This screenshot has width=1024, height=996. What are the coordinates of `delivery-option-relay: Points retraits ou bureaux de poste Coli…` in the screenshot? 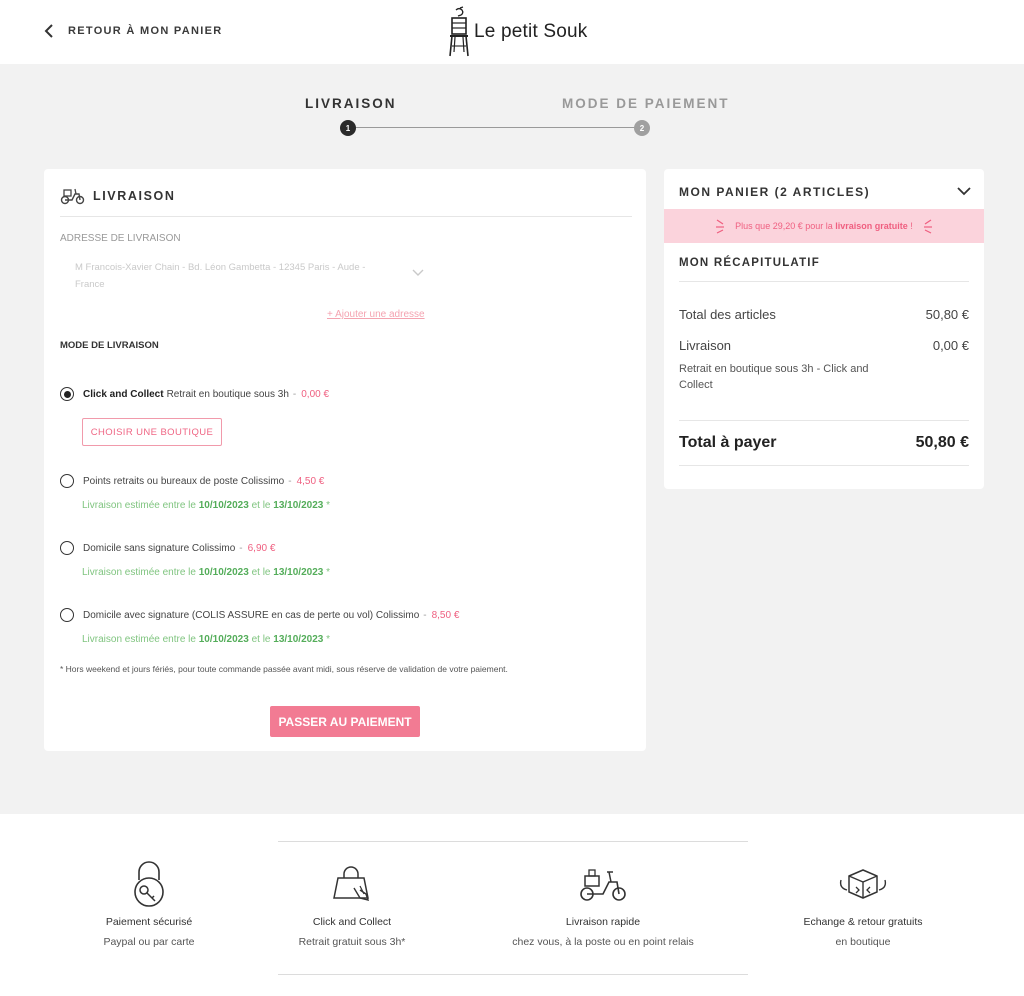 It's located at (192, 481).